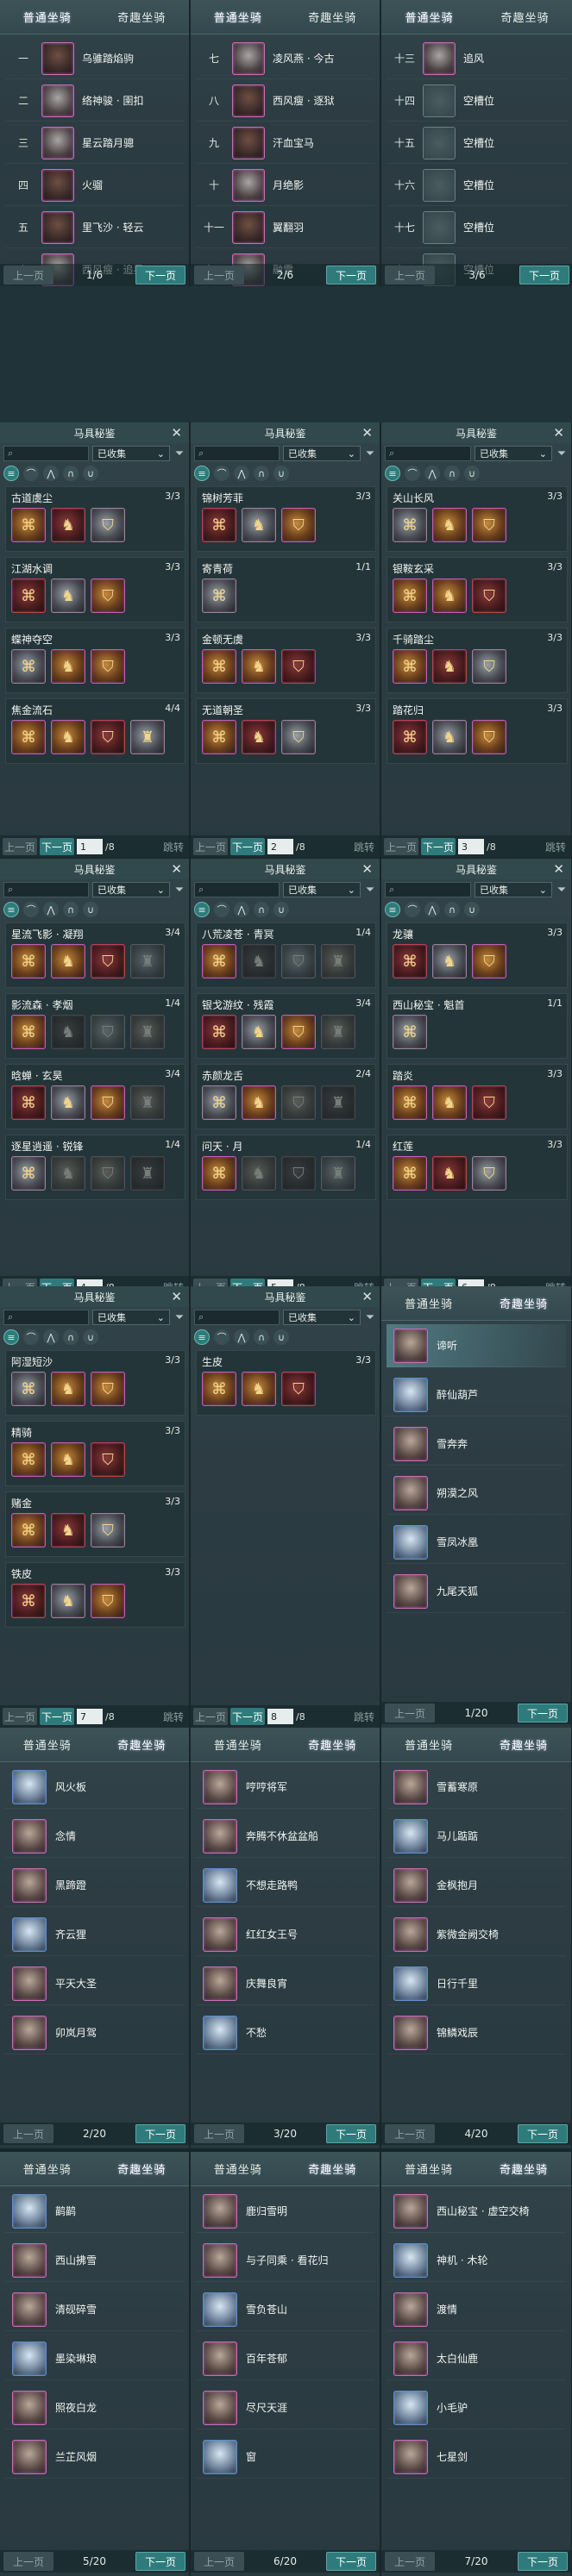 This screenshot has height=2576, width=572. I want to click on mount-slot-row: 七 凌风燕 · 今古, so click(285, 59).